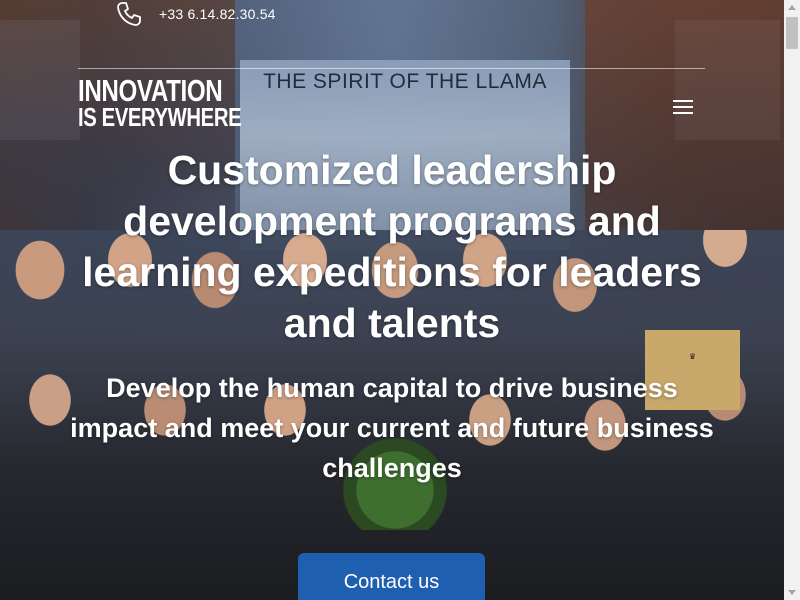 Image resolution: width=800 pixels, height=600 pixels. Describe the element at coordinates (405, 81) in the screenshot. I see `screen-caption: THE SPIRIT OF THE LLAMA` at that location.